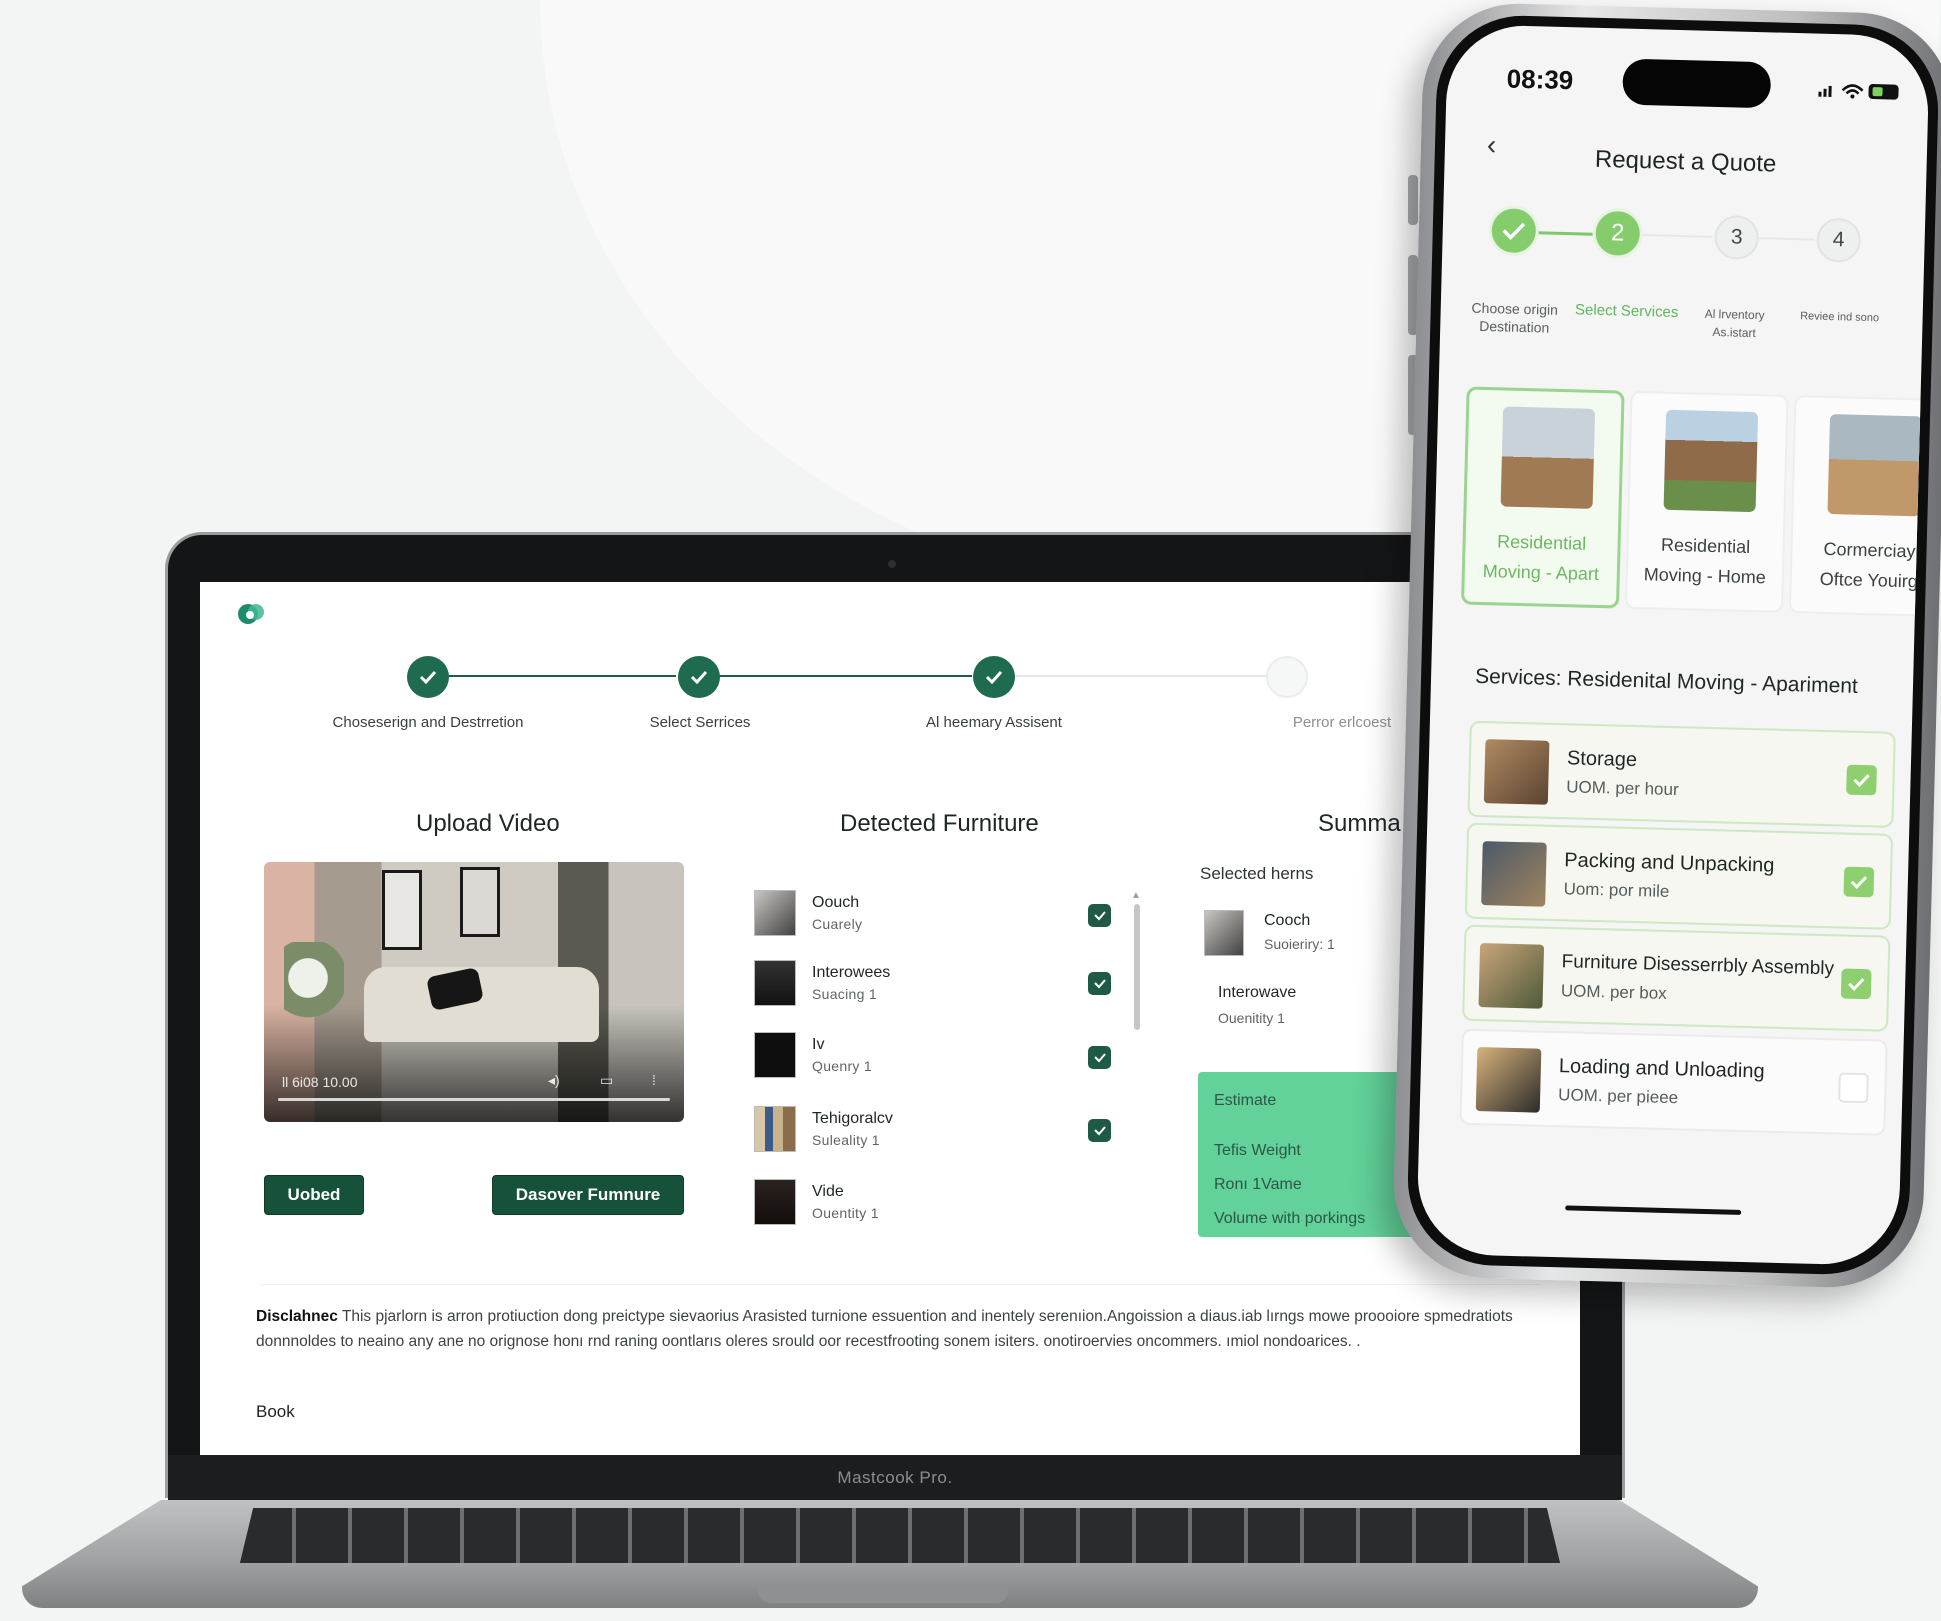 The width and height of the screenshot is (1941, 1621). What do you see at coordinates (1666, 681) in the screenshot?
I see `services-section-title: Services: Residenital Moving - Apariment` at bounding box center [1666, 681].